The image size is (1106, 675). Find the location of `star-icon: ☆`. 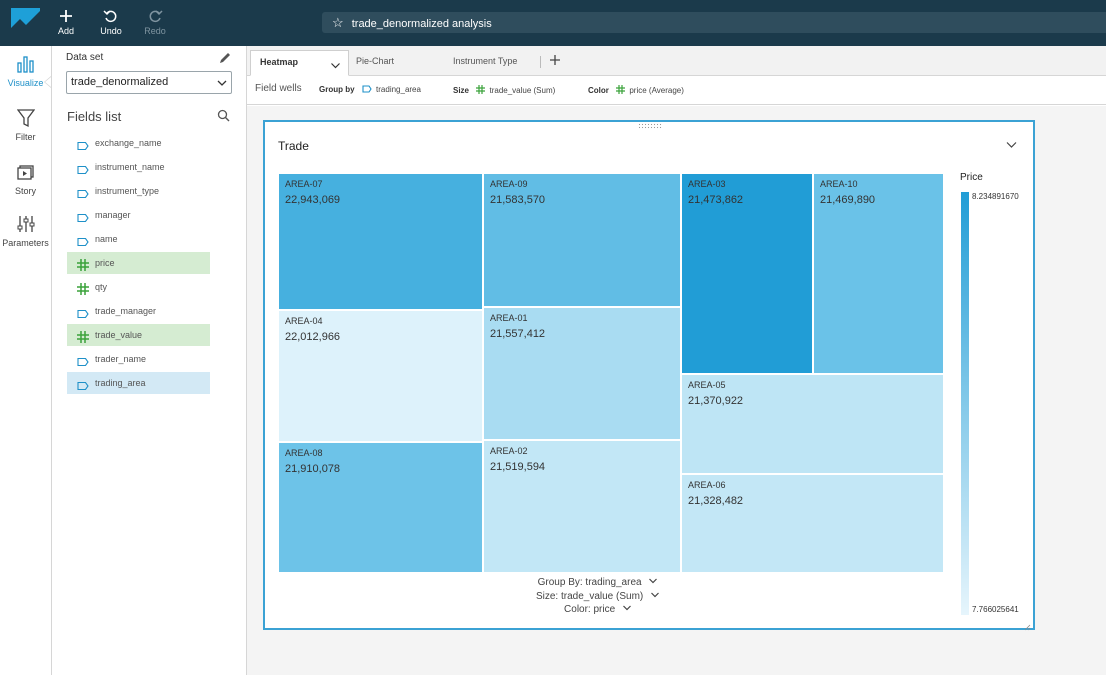

star-icon: ☆ is located at coordinates (338, 22).